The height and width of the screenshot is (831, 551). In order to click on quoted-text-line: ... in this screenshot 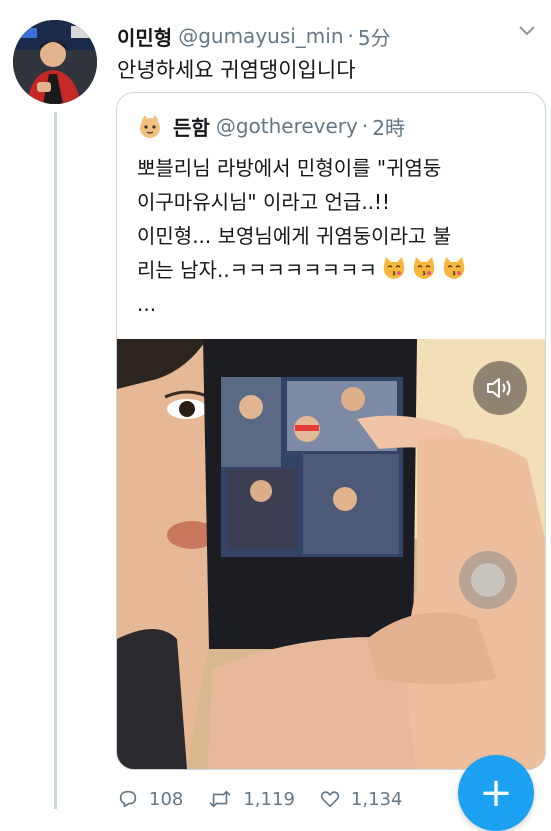, I will do `click(147, 304)`.